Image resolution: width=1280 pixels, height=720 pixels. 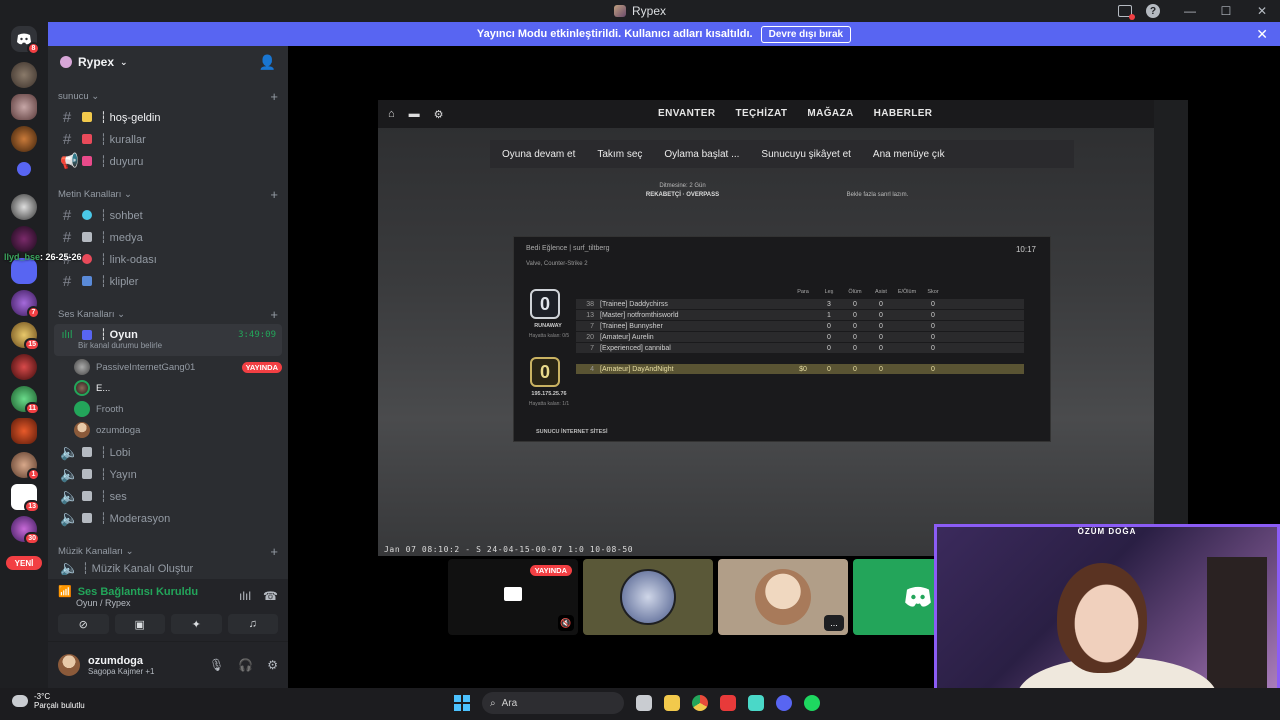 I want to click on channel-kurallar: # ┆ kurallar, so click(x=168, y=139).